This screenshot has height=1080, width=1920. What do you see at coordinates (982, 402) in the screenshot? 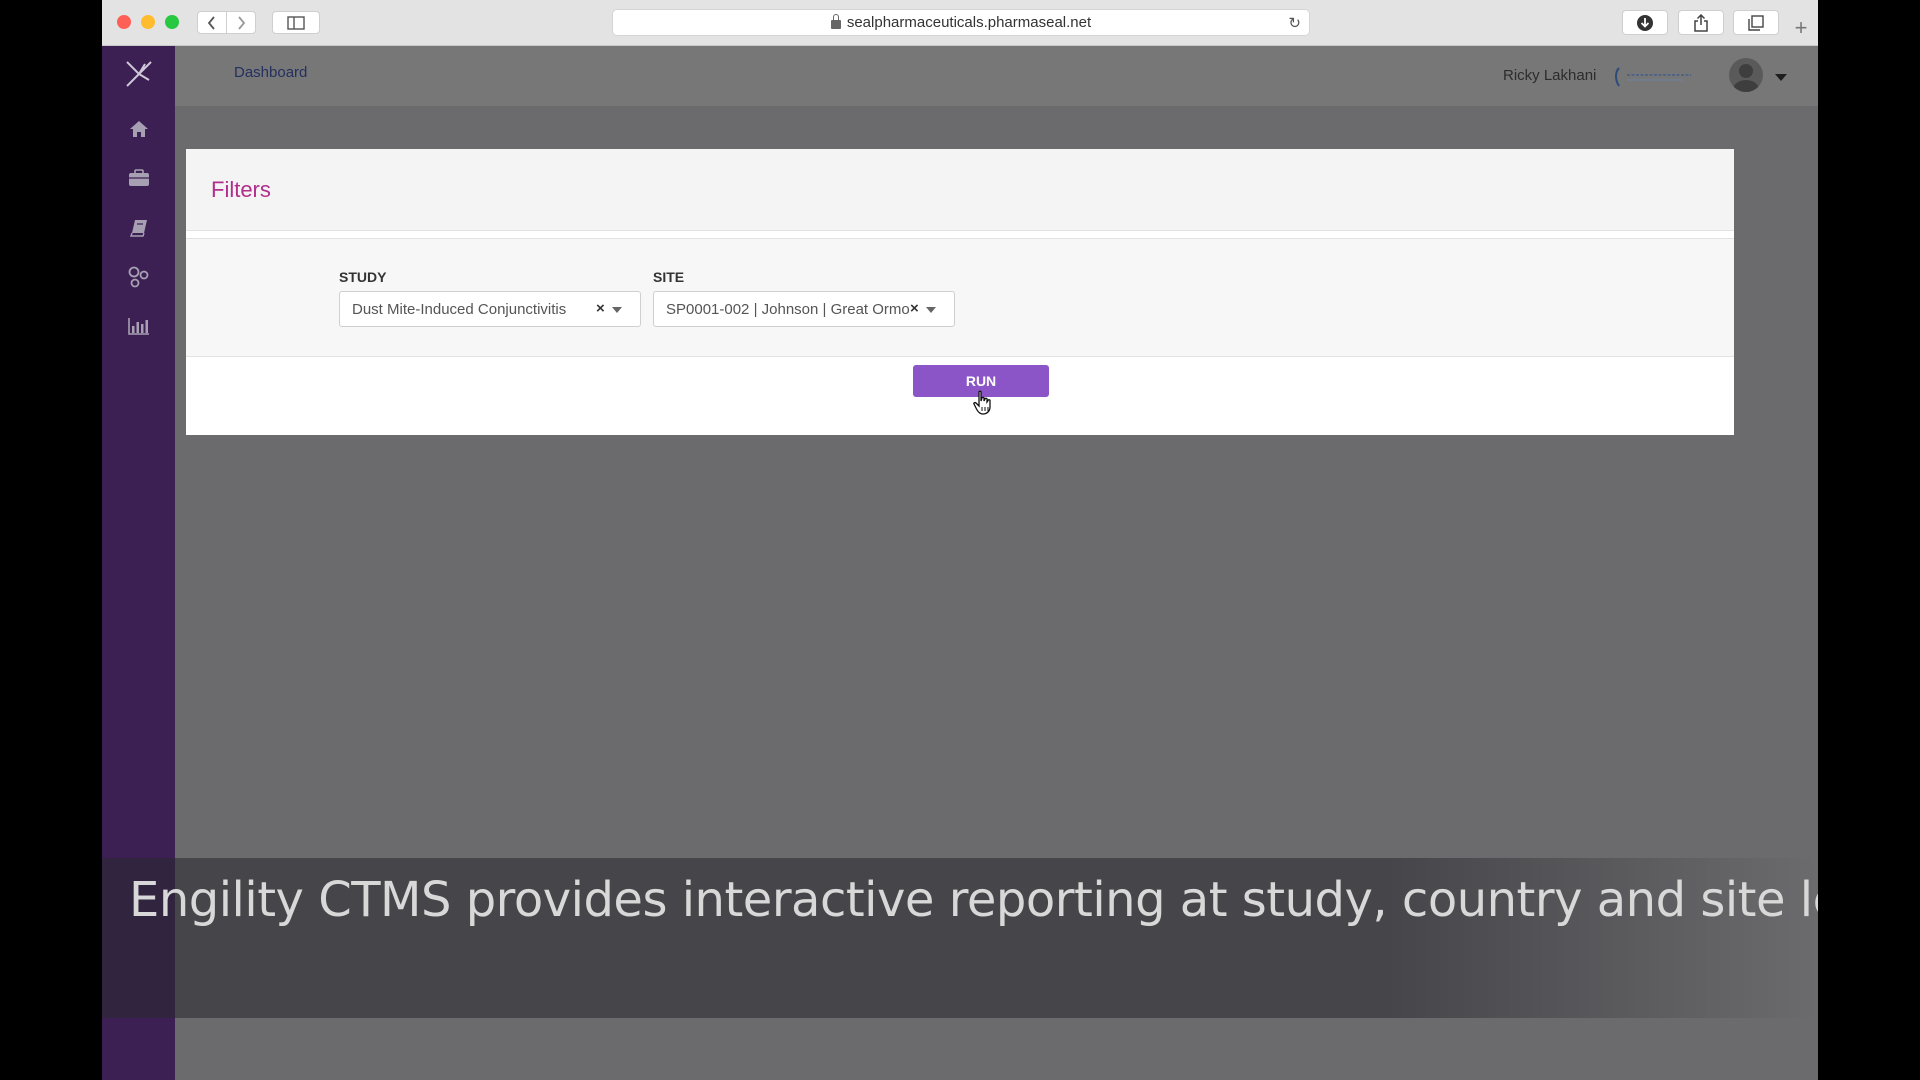
I see `hand-pointer-cursor-icon` at bounding box center [982, 402].